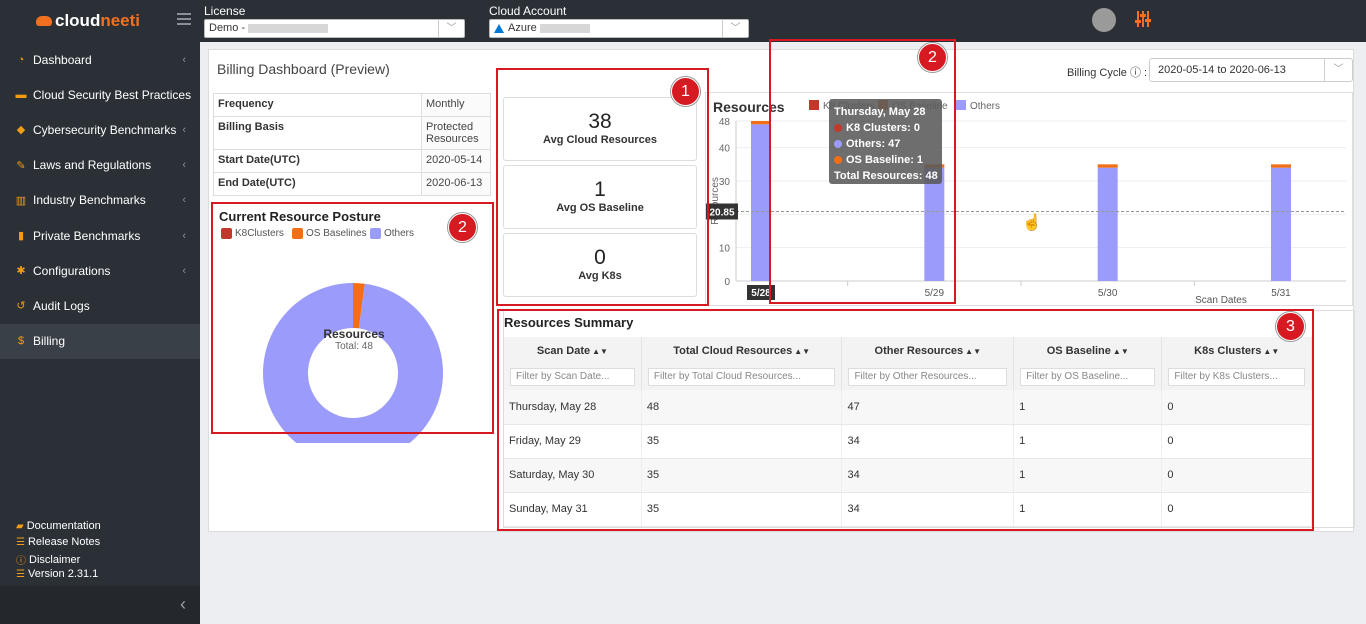 Image resolution: width=1366 pixels, height=624 pixels. I want to click on gavel-icon: ✎, so click(21, 165).